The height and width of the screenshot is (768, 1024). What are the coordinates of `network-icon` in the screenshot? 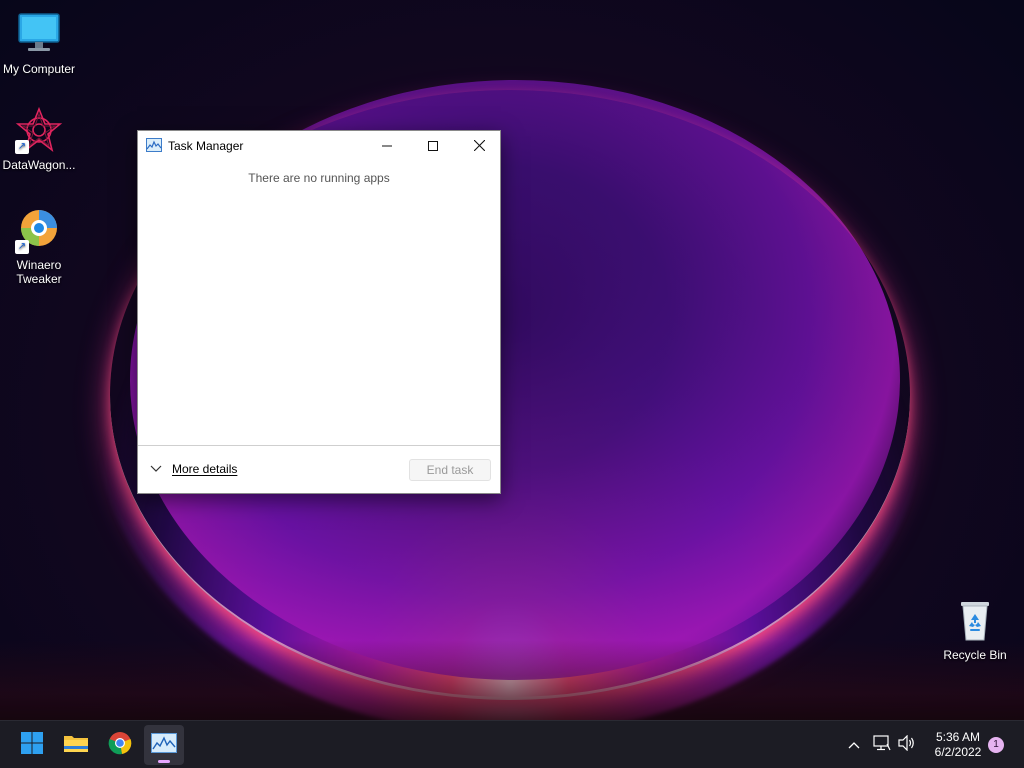 It's located at (882, 745).